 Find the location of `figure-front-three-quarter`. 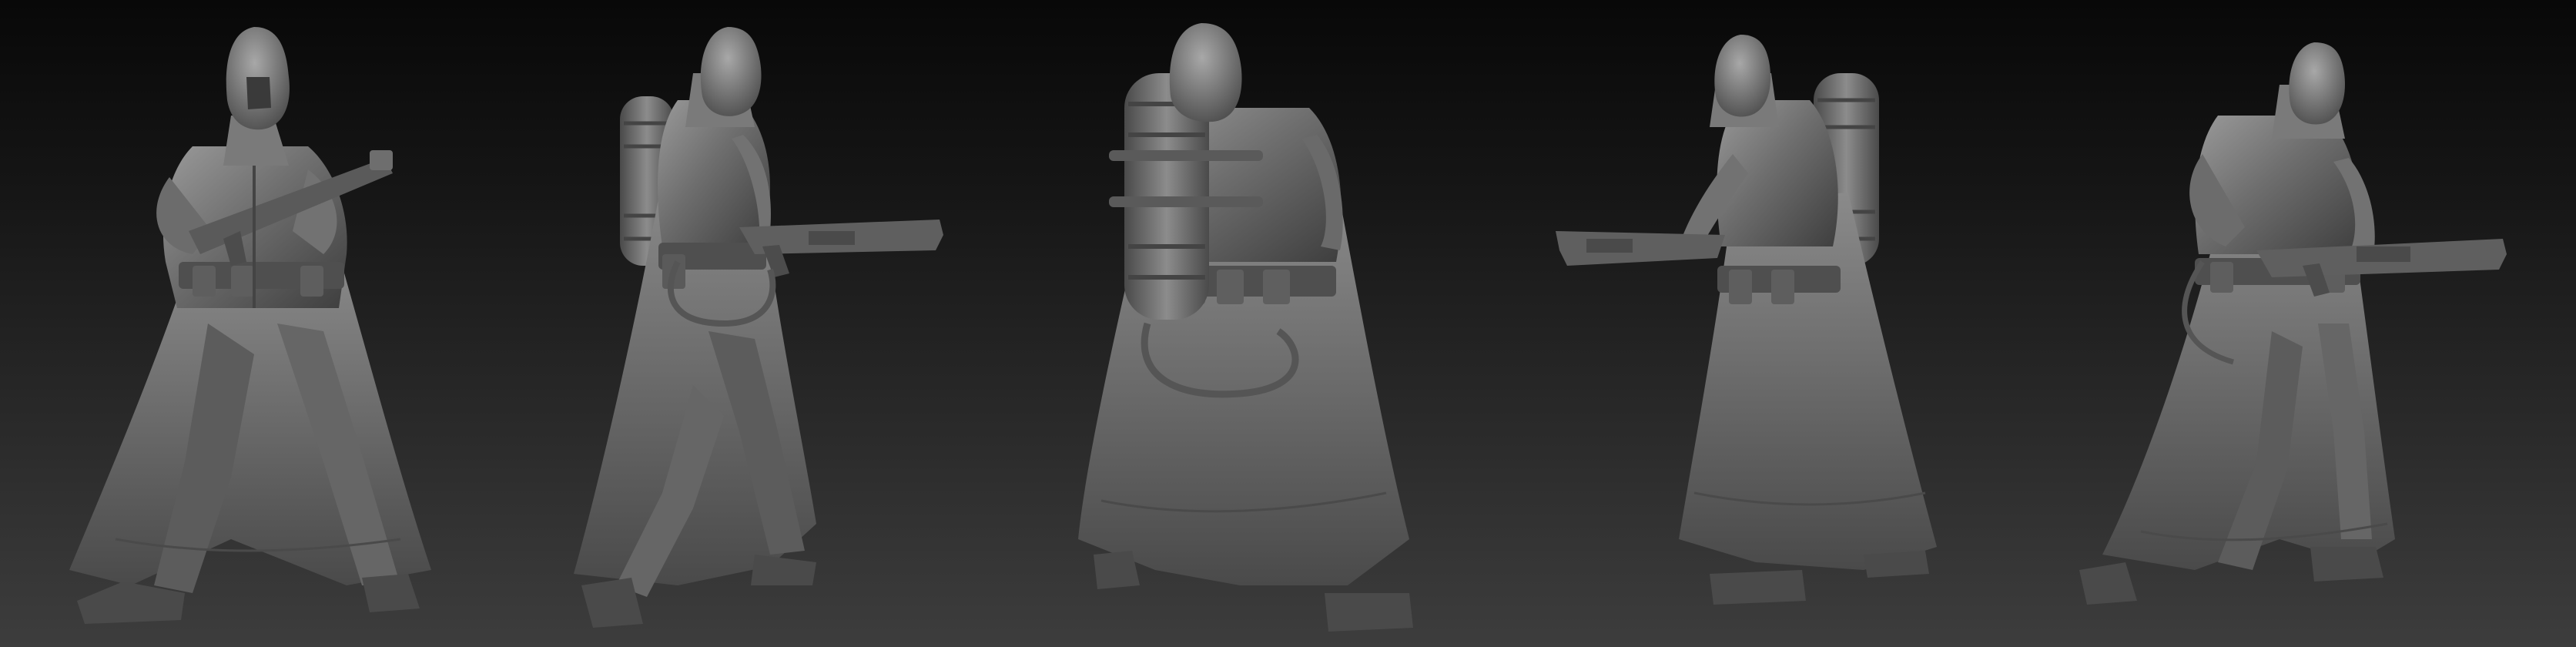

figure-front-three-quarter is located at coordinates (250, 325).